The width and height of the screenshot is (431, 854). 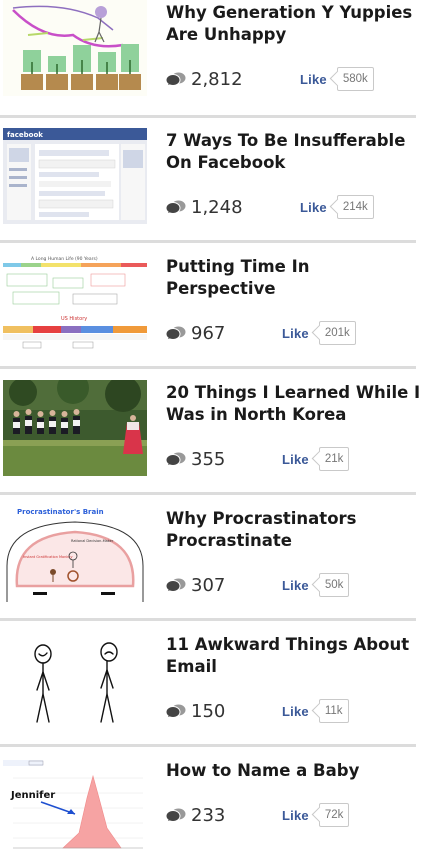 I want to click on article-meta: 967 Like 201k, so click(x=296, y=333).